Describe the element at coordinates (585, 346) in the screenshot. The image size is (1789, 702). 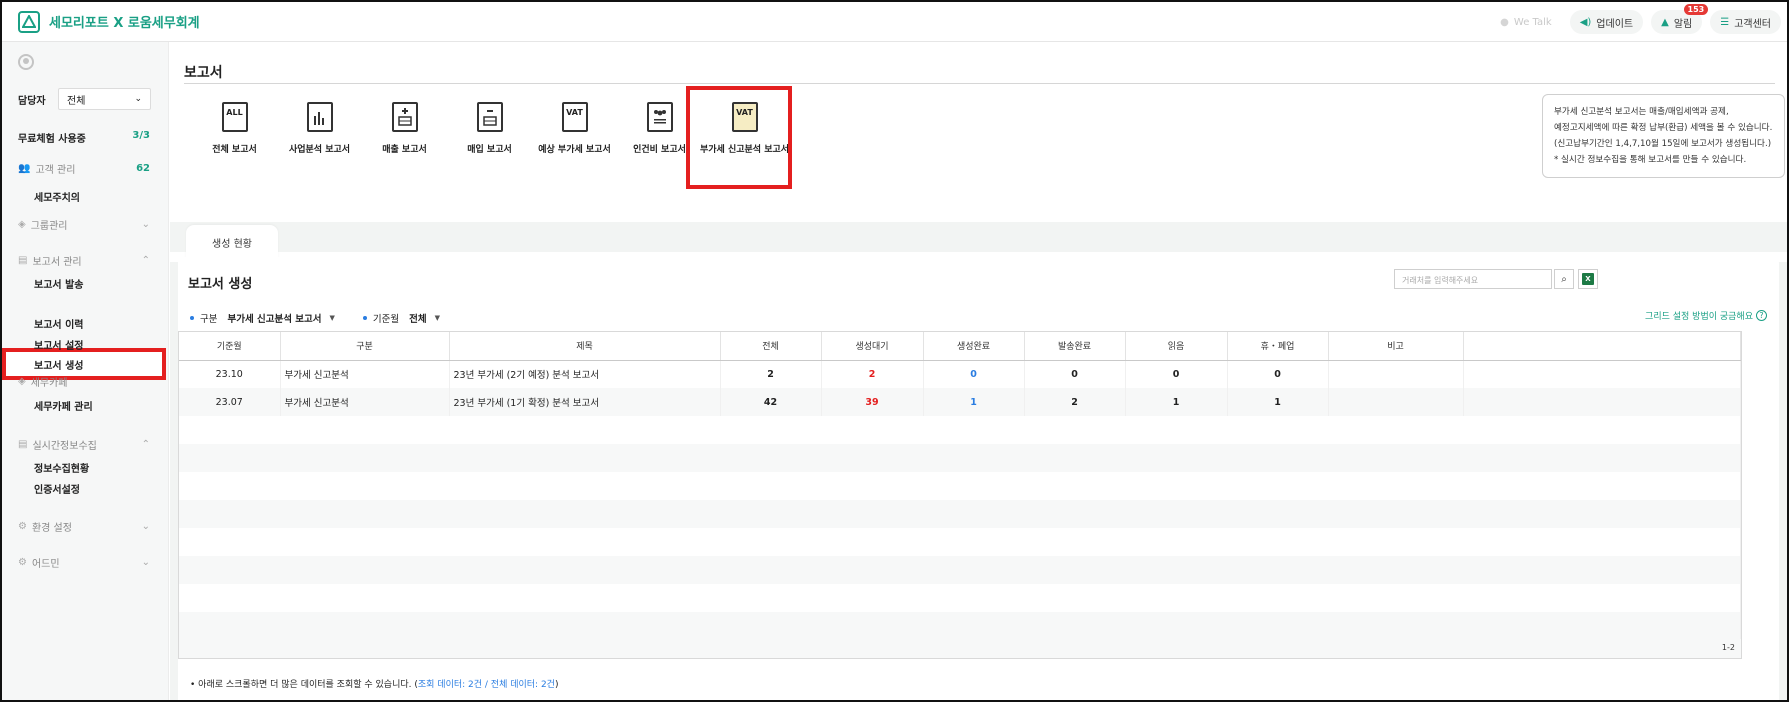
I see `col-header: 제목` at that location.